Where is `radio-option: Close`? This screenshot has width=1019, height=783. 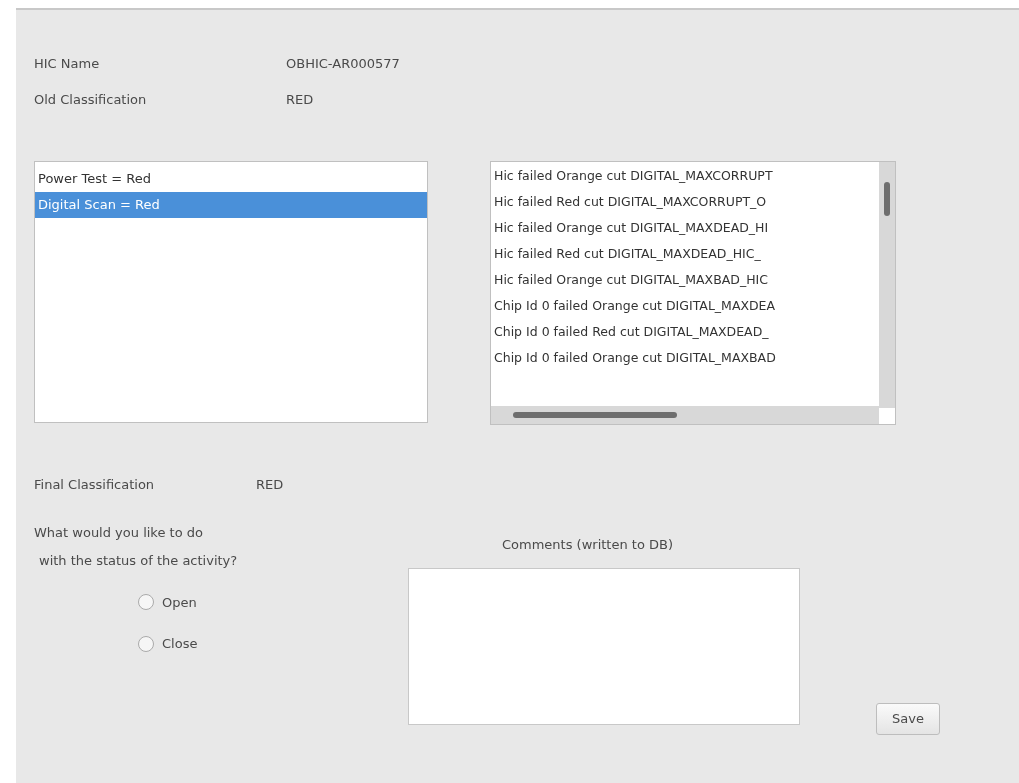 radio-option: Close is located at coordinates (168, 644).